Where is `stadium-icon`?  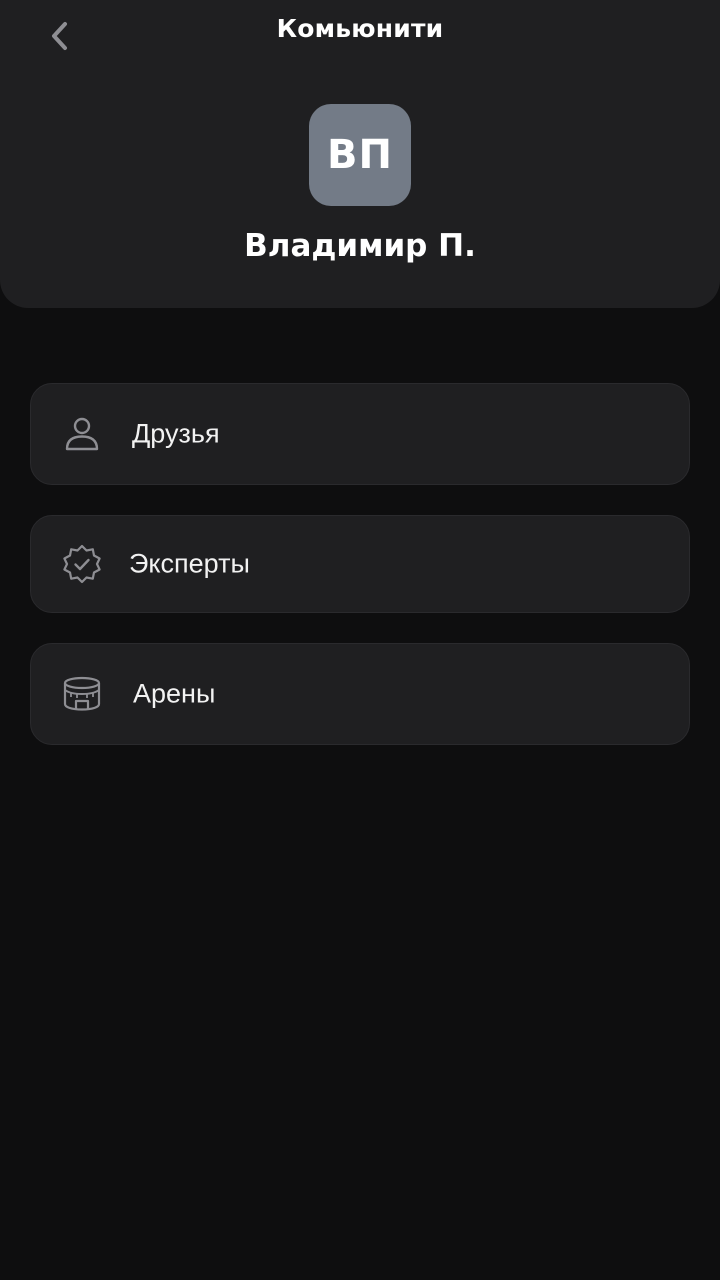 stadium-icon is located at coordinates (82, 694).